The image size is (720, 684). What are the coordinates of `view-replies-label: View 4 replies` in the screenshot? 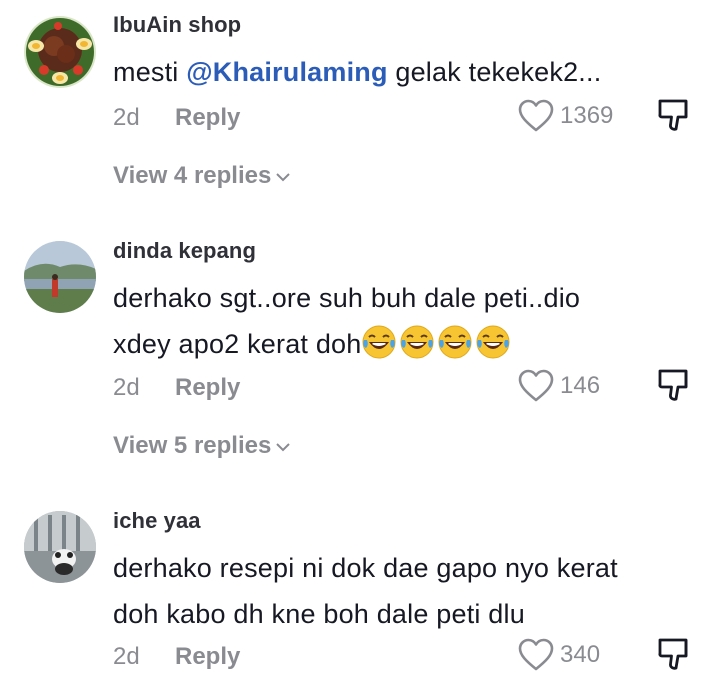 It's located at (192, 175).